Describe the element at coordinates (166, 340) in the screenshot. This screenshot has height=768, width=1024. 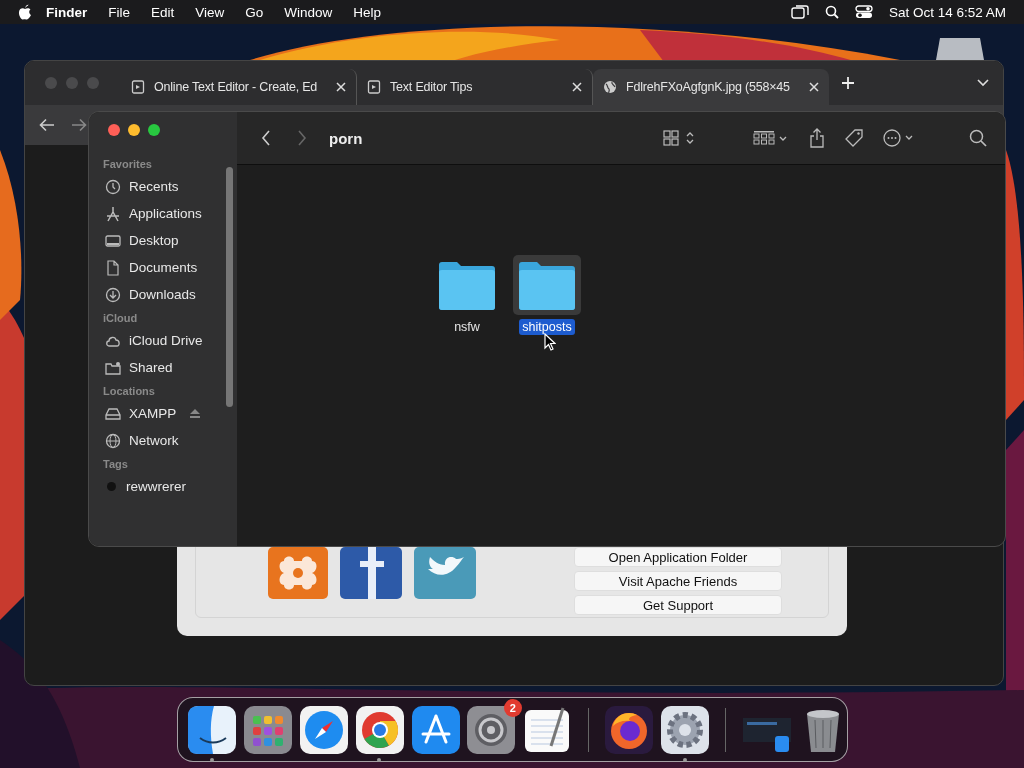
I see `sidebar-label: iCloud Drive` at that location.